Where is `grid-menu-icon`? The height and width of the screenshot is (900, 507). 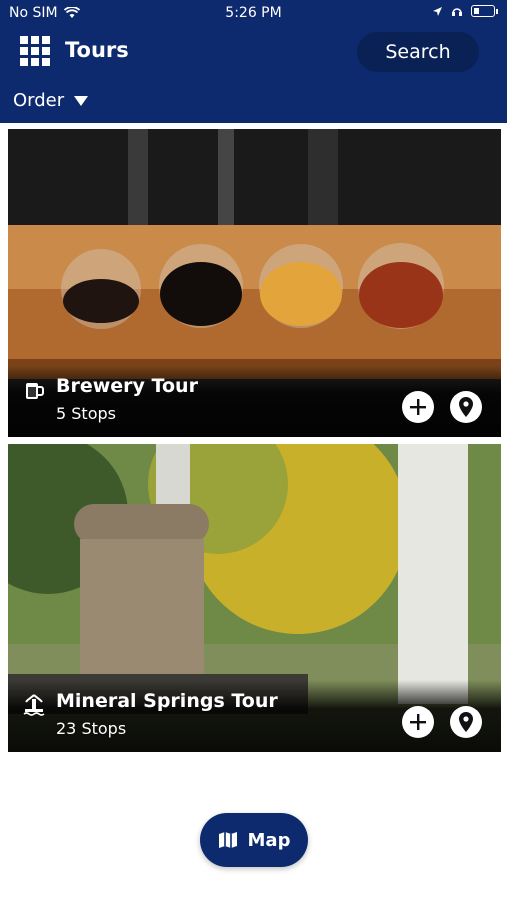 grid-menu-icon is located at coordinates (35, 51).